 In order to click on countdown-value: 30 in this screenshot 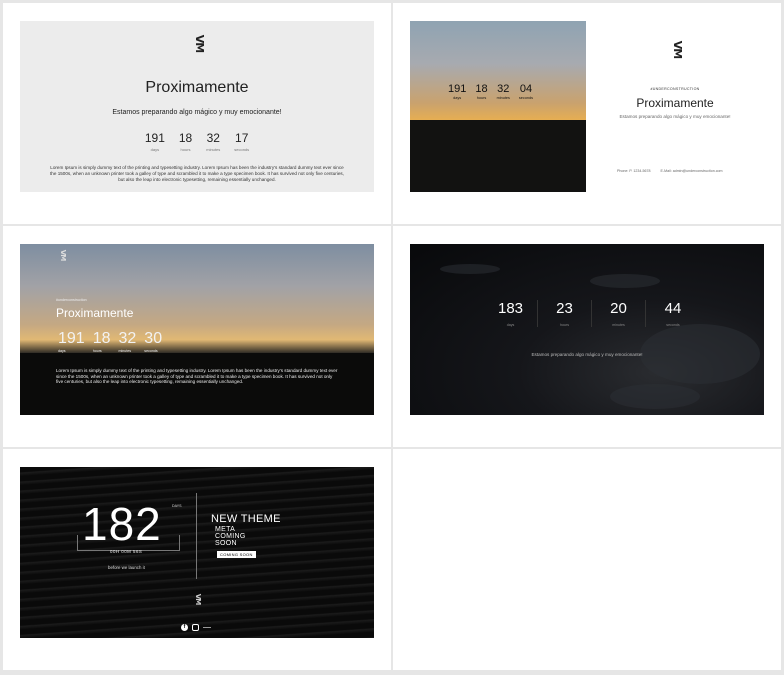, I will do `click(153, 338)`.